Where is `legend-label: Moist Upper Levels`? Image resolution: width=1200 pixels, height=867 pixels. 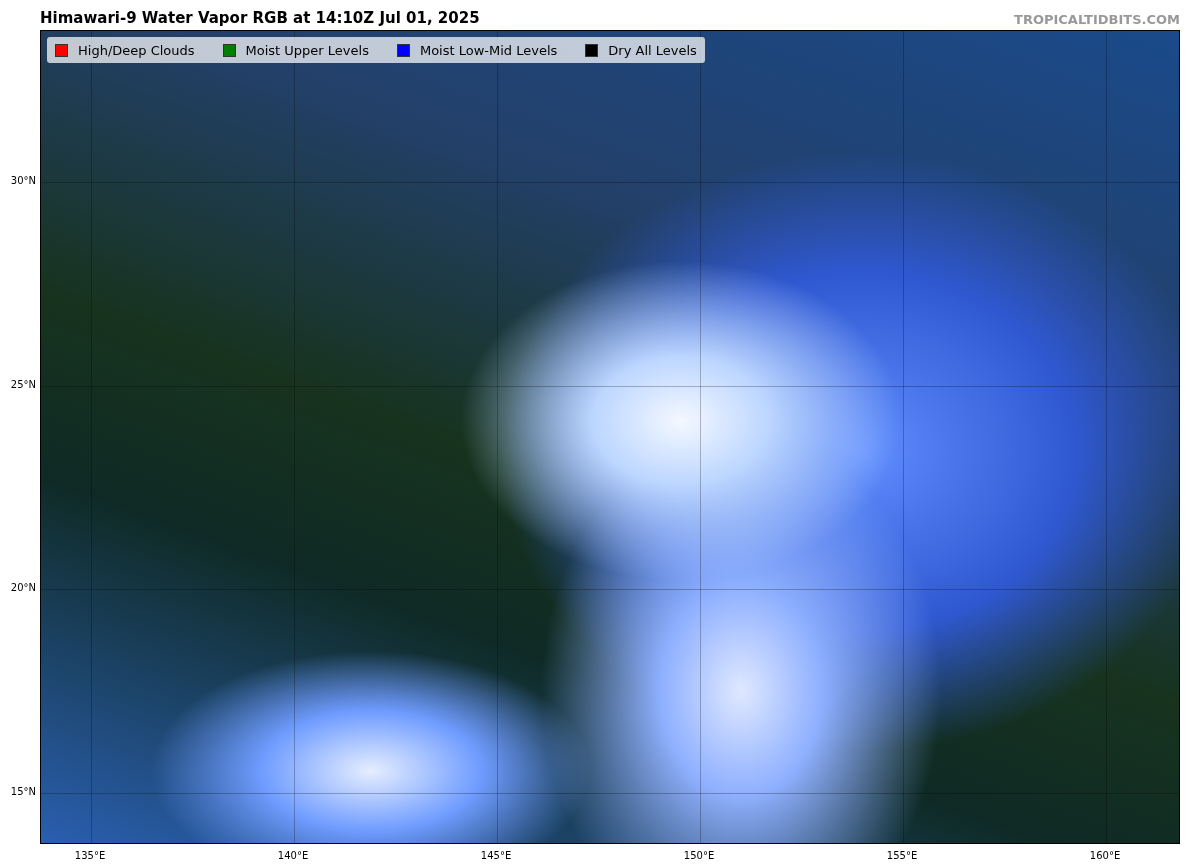 legend-label: Moist Upper Levels is located at coordinates (307, 50).